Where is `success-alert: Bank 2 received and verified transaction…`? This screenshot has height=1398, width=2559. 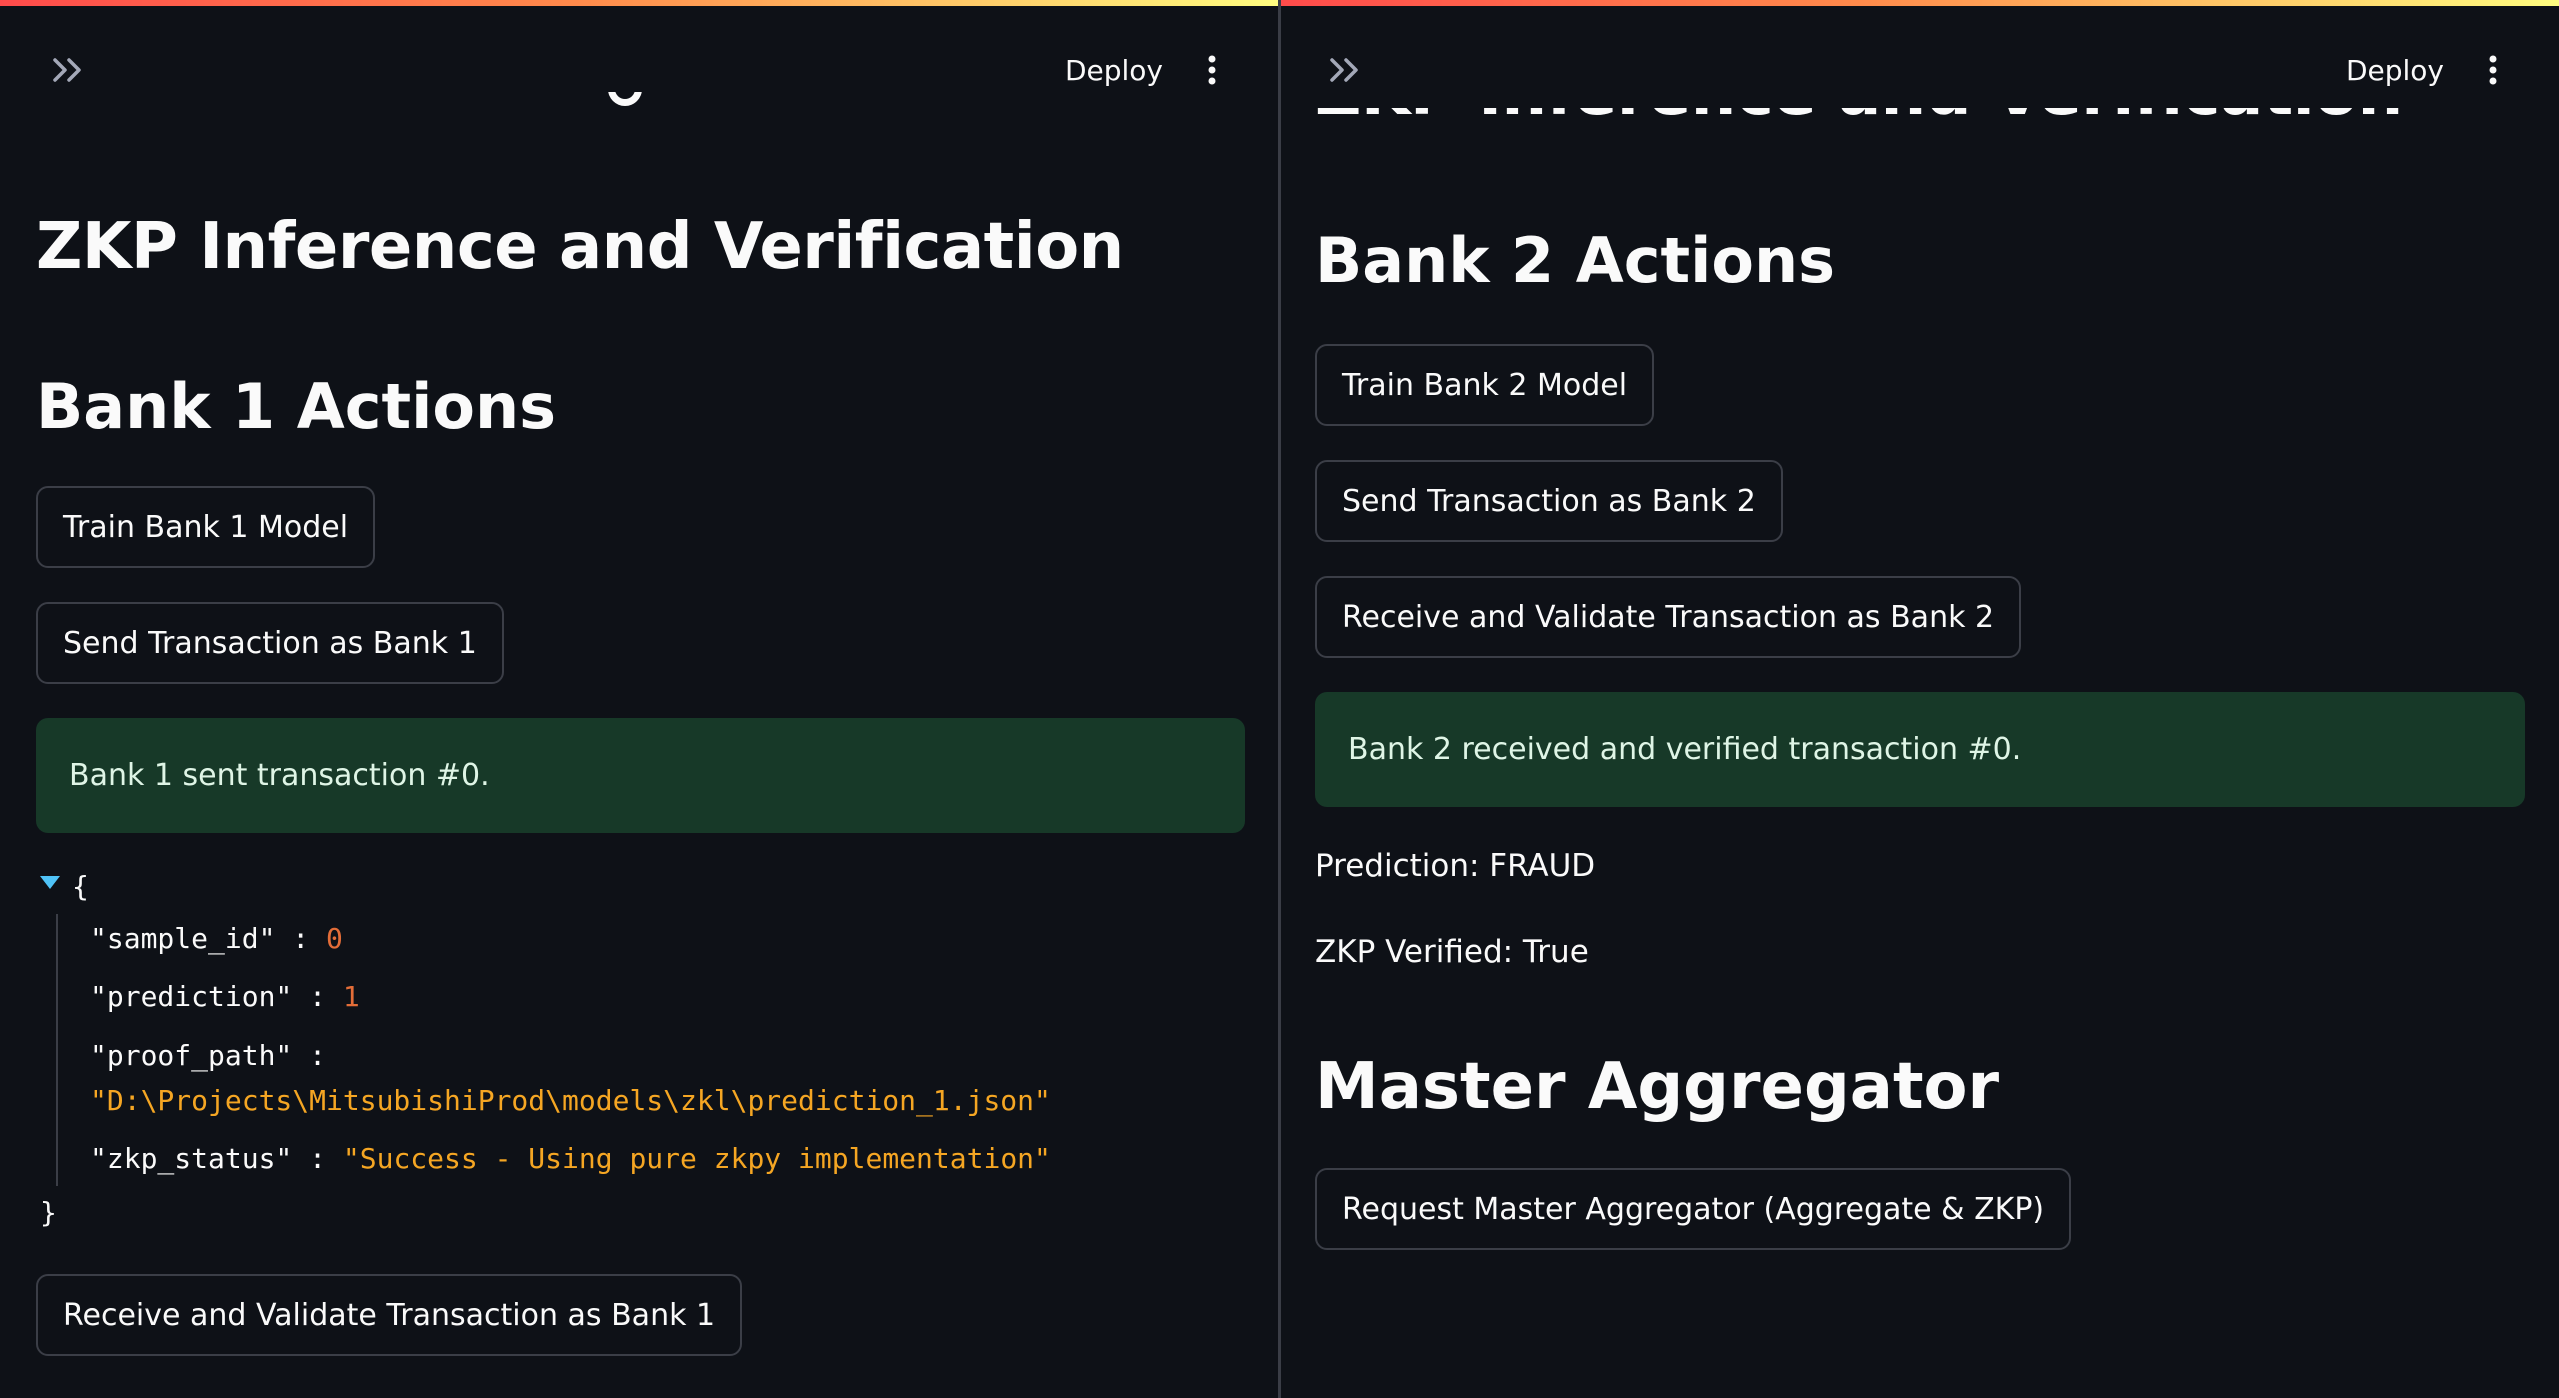 success-alert: Bank 2 received and verified transaction… is located at coordinates (1920, 749).